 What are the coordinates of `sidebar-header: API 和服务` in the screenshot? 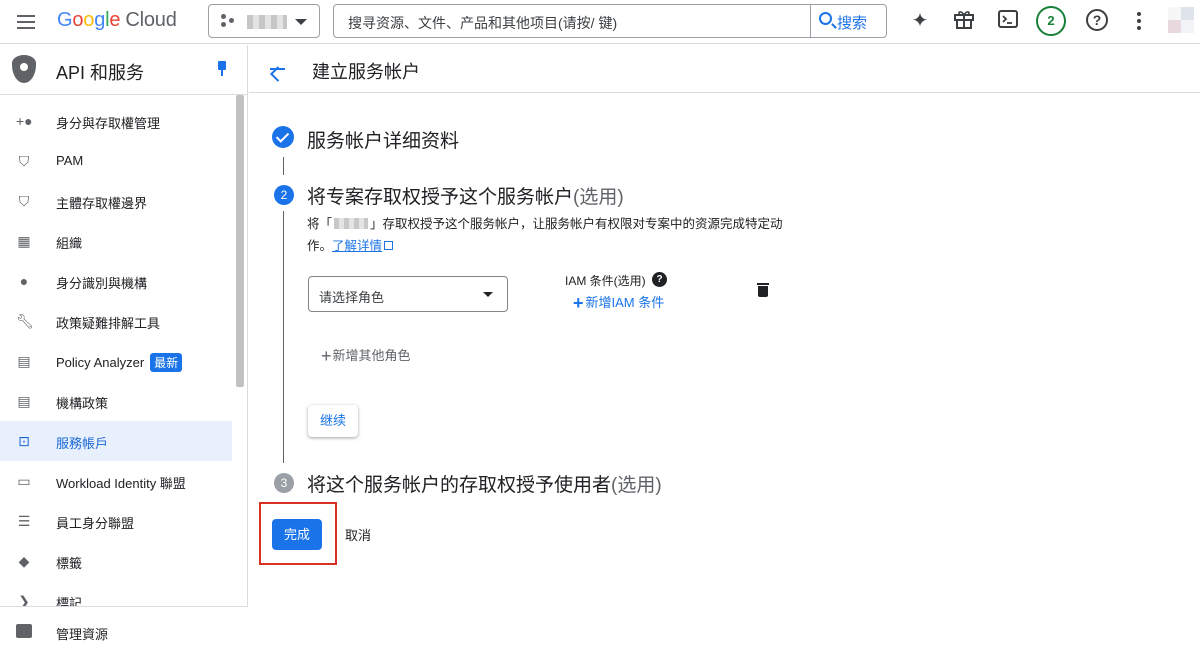 It's located at (124, 70).